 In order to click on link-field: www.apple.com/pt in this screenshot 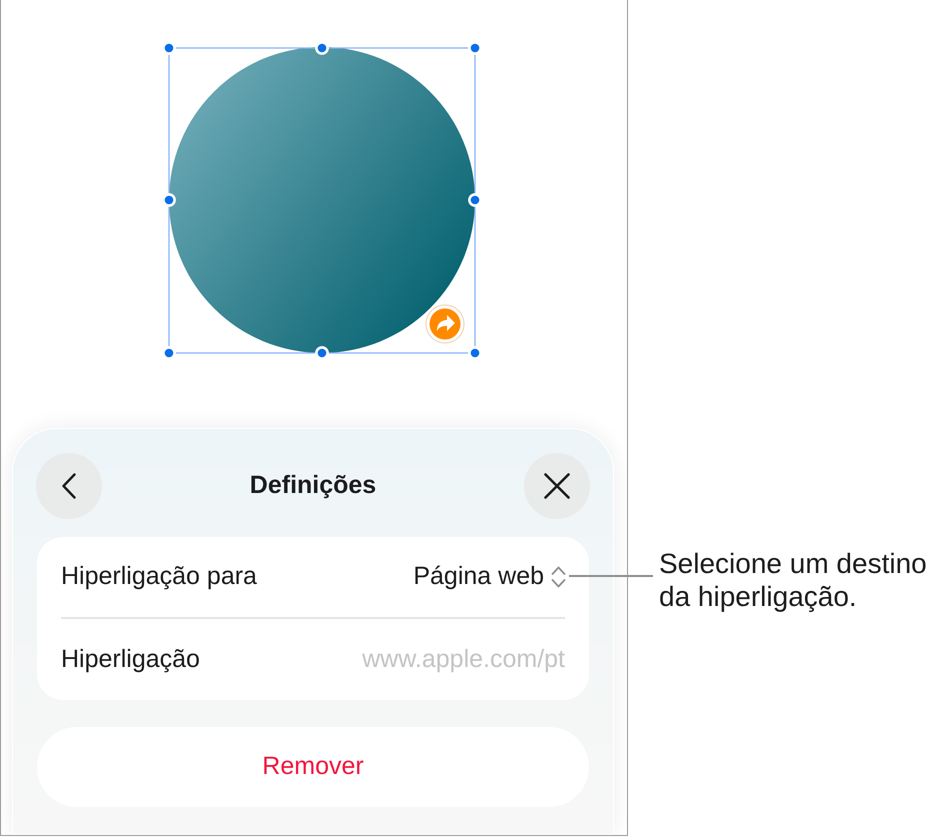, I will do `click(392, 659)`.